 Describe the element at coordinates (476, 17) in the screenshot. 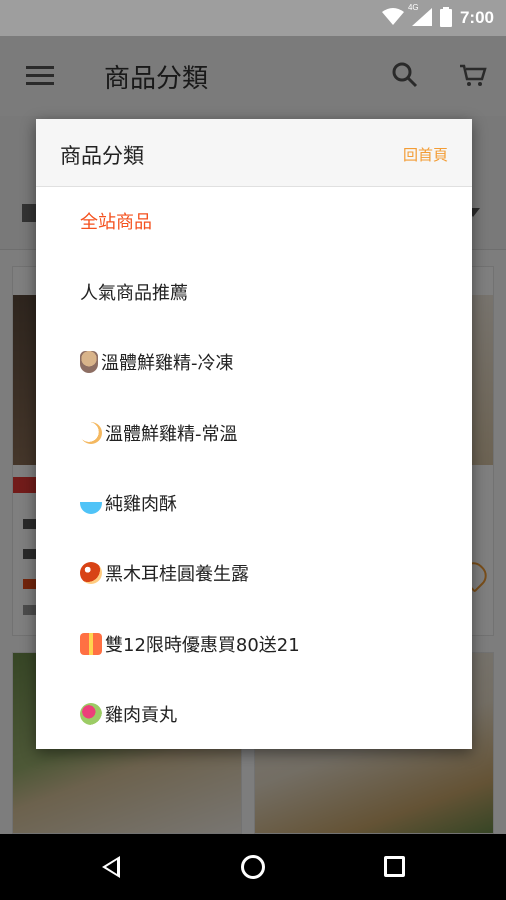

I see `status-time: 7:00` at that location.